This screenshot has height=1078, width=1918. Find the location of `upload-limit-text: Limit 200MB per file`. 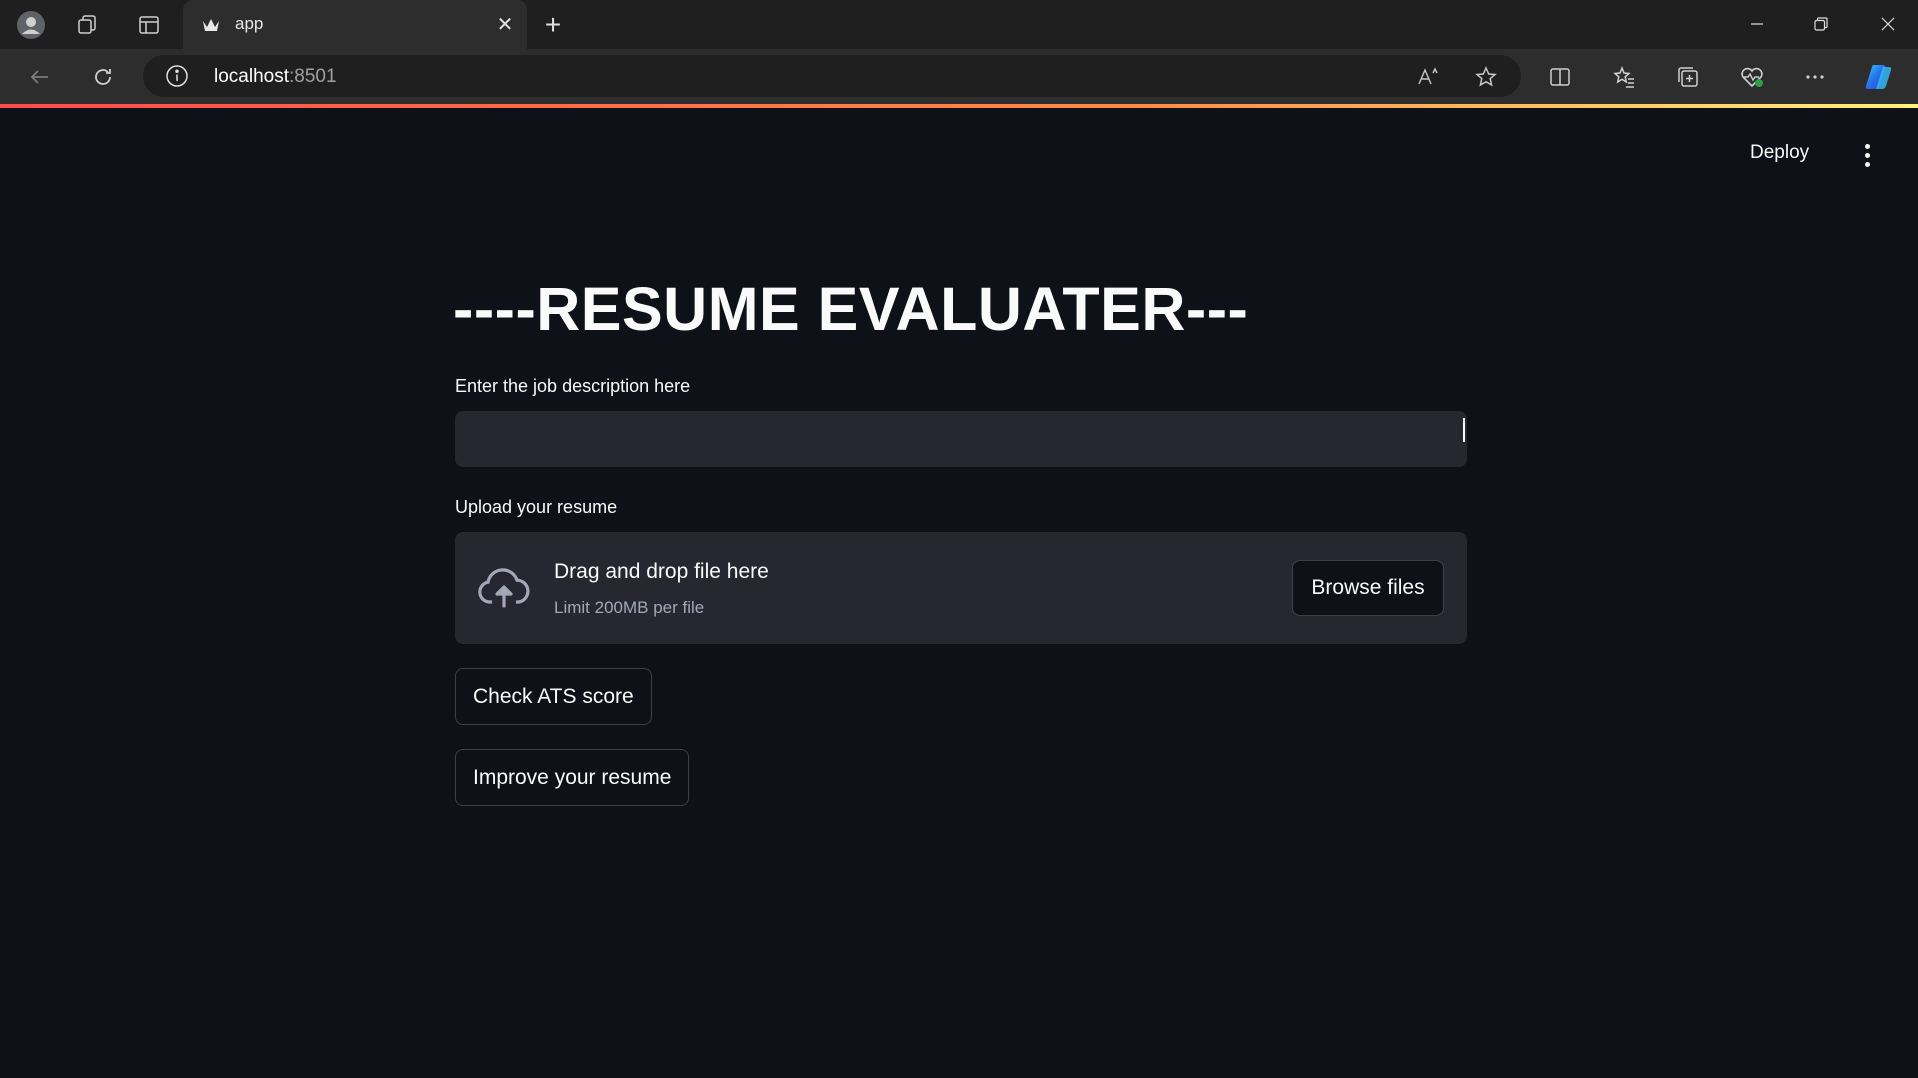

upload-limit-text: Limit 200MB per file is located at coordinates (629, 607).